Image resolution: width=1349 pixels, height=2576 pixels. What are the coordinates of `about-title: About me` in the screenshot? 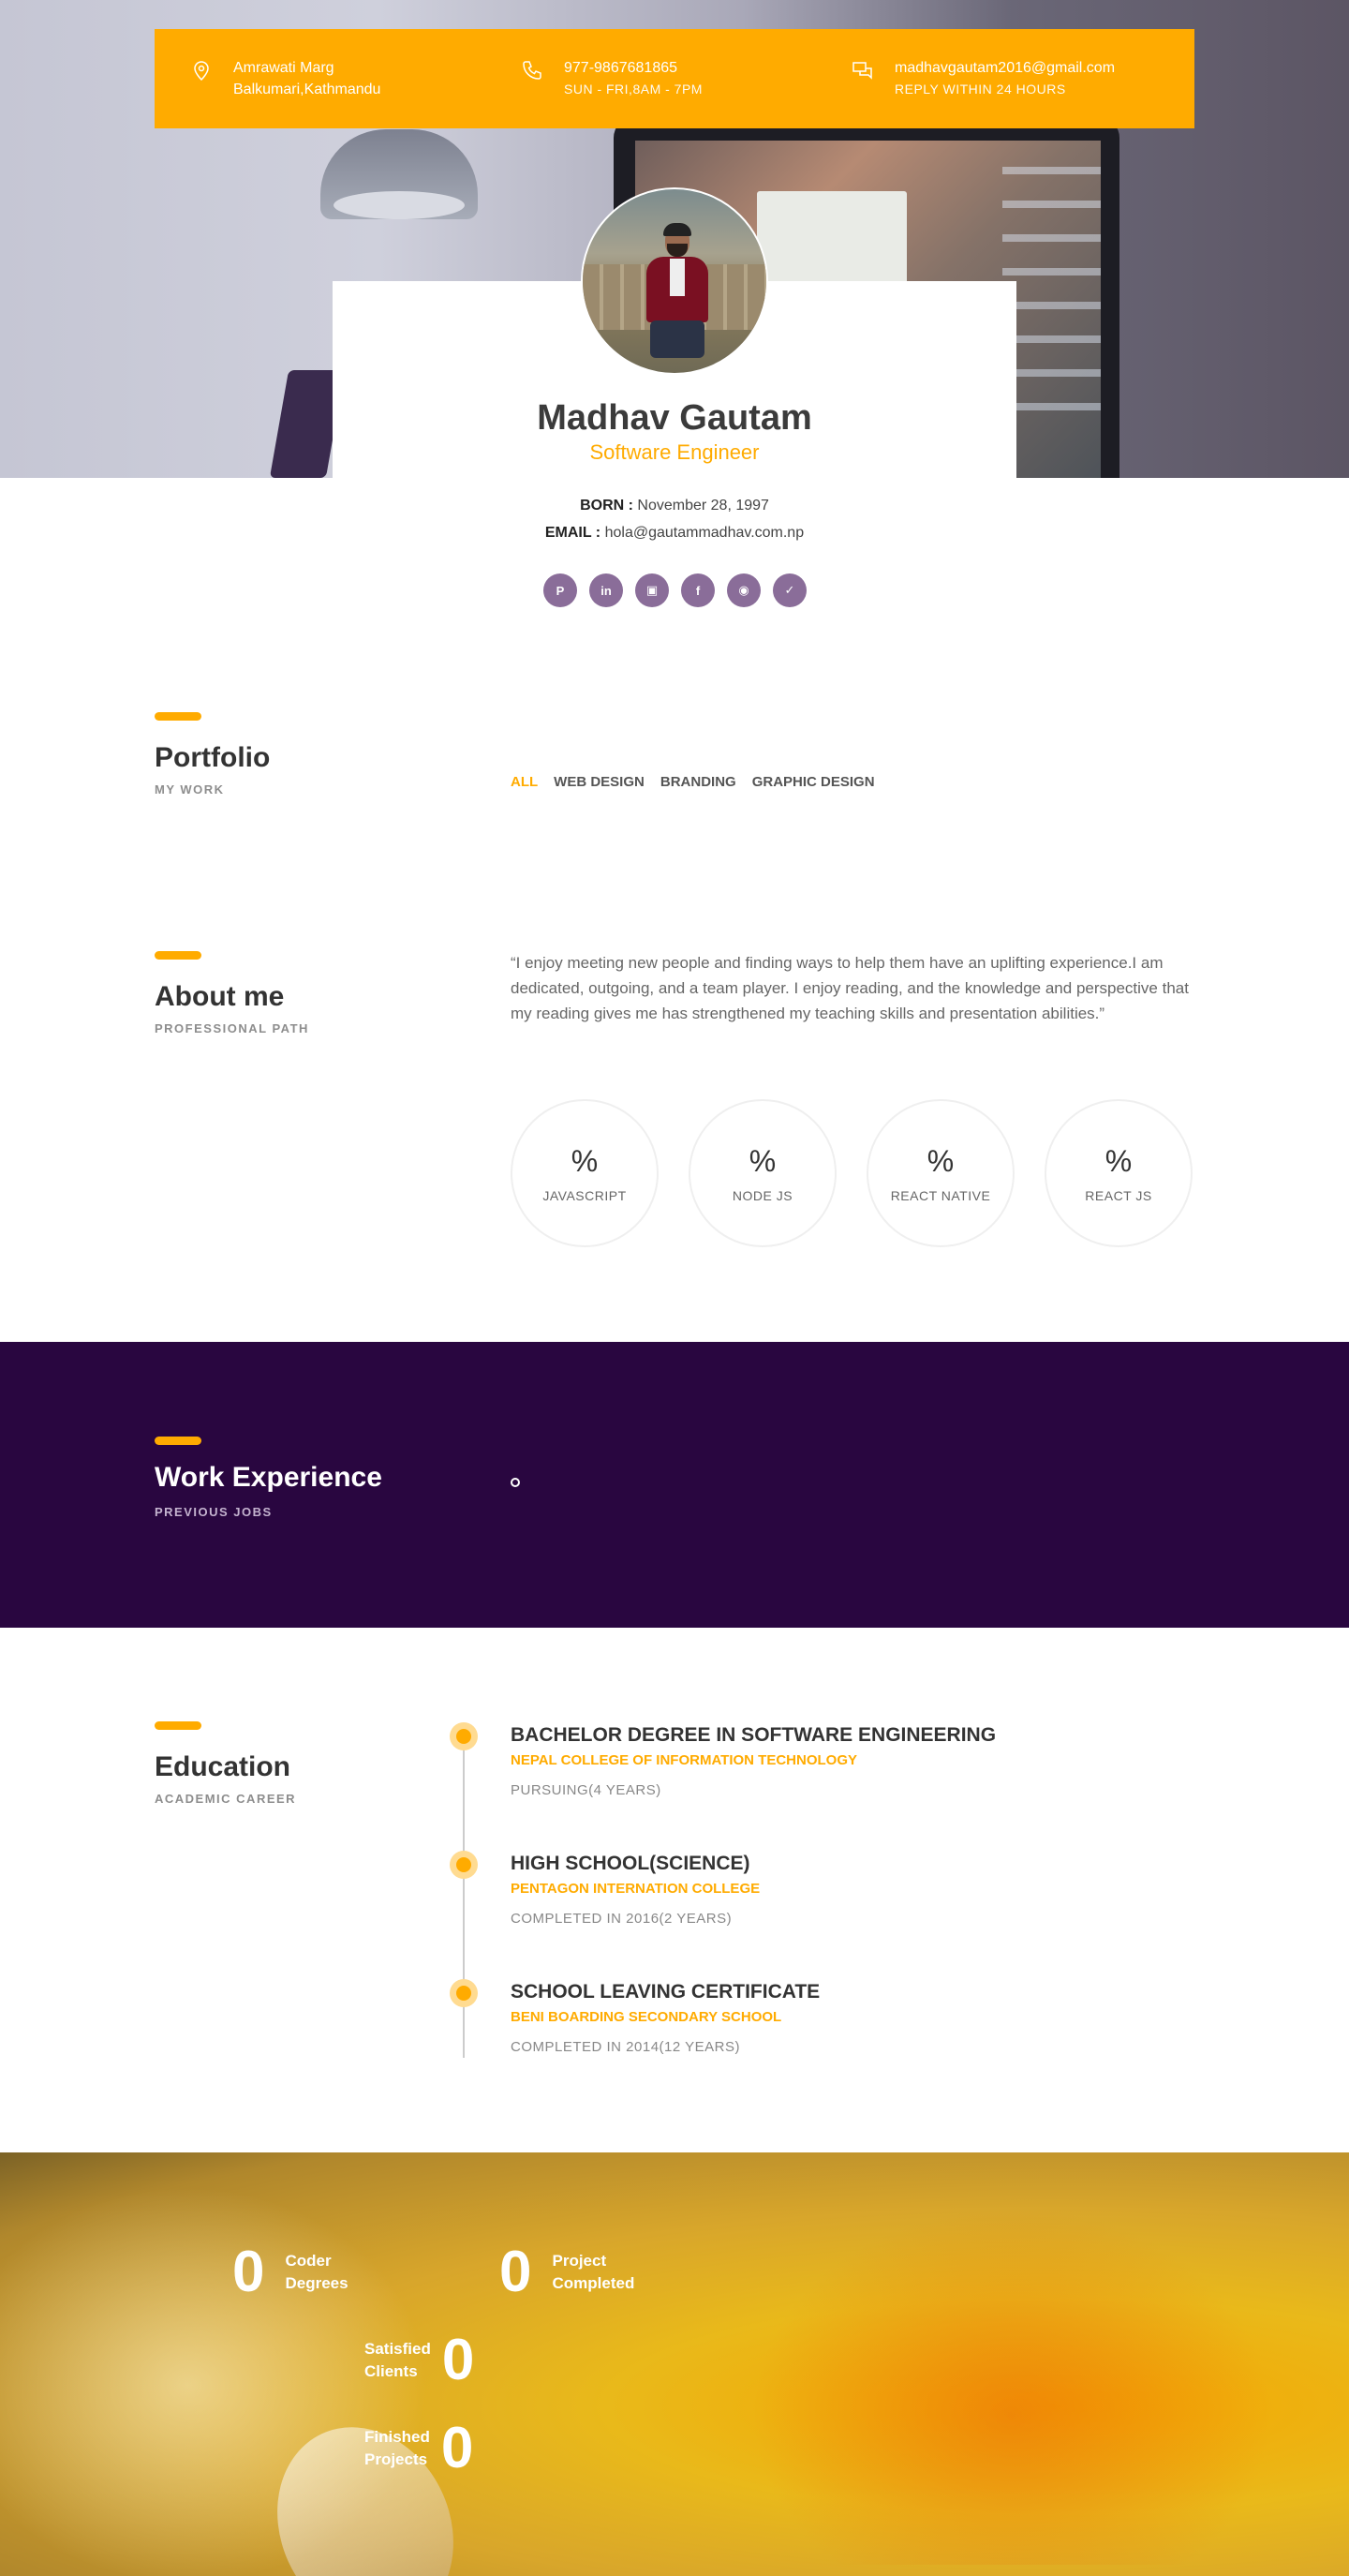 It's located at (220, 996).